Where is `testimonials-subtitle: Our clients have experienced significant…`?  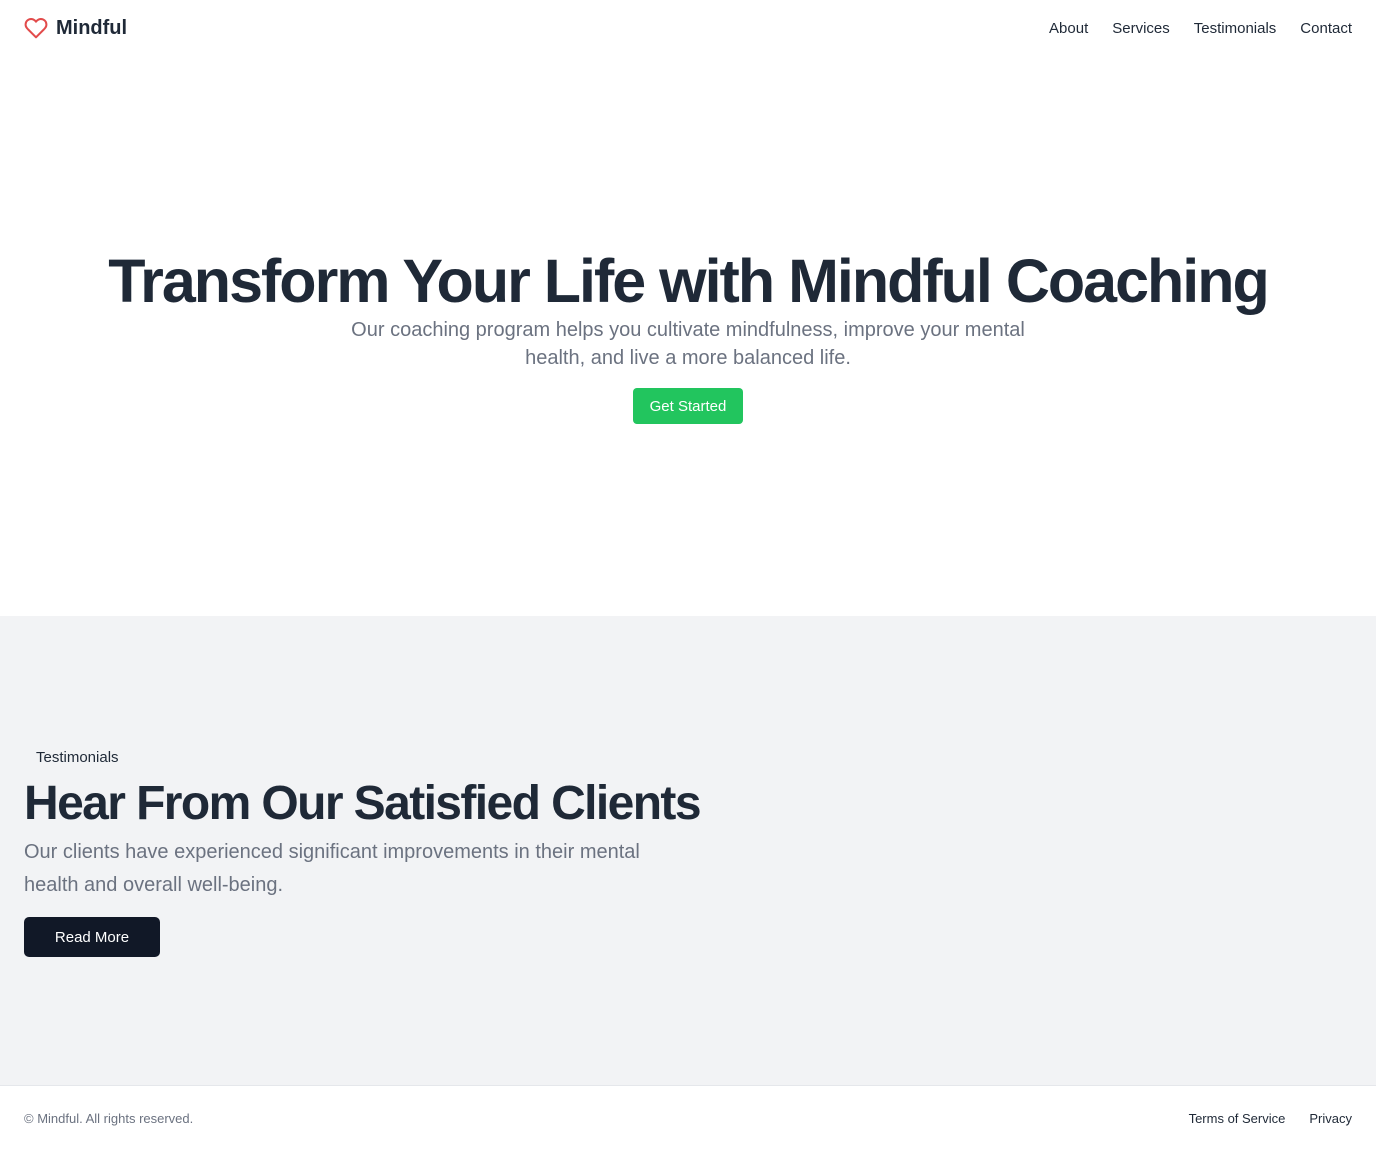
testimonials-subtitle: Our clients have experienced significant… is located at coordinates (332, 868).